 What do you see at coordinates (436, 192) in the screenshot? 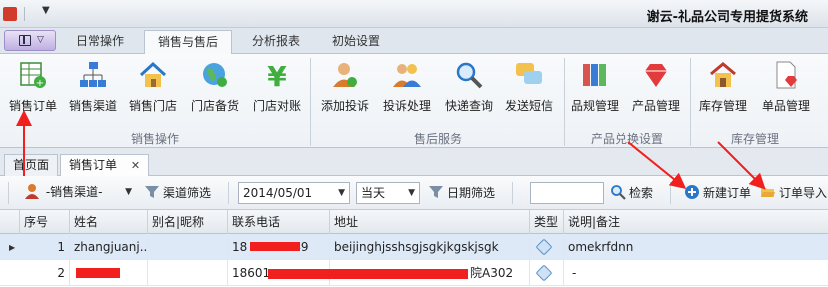
I see `filter-icon` at bounding box center [436, 192].